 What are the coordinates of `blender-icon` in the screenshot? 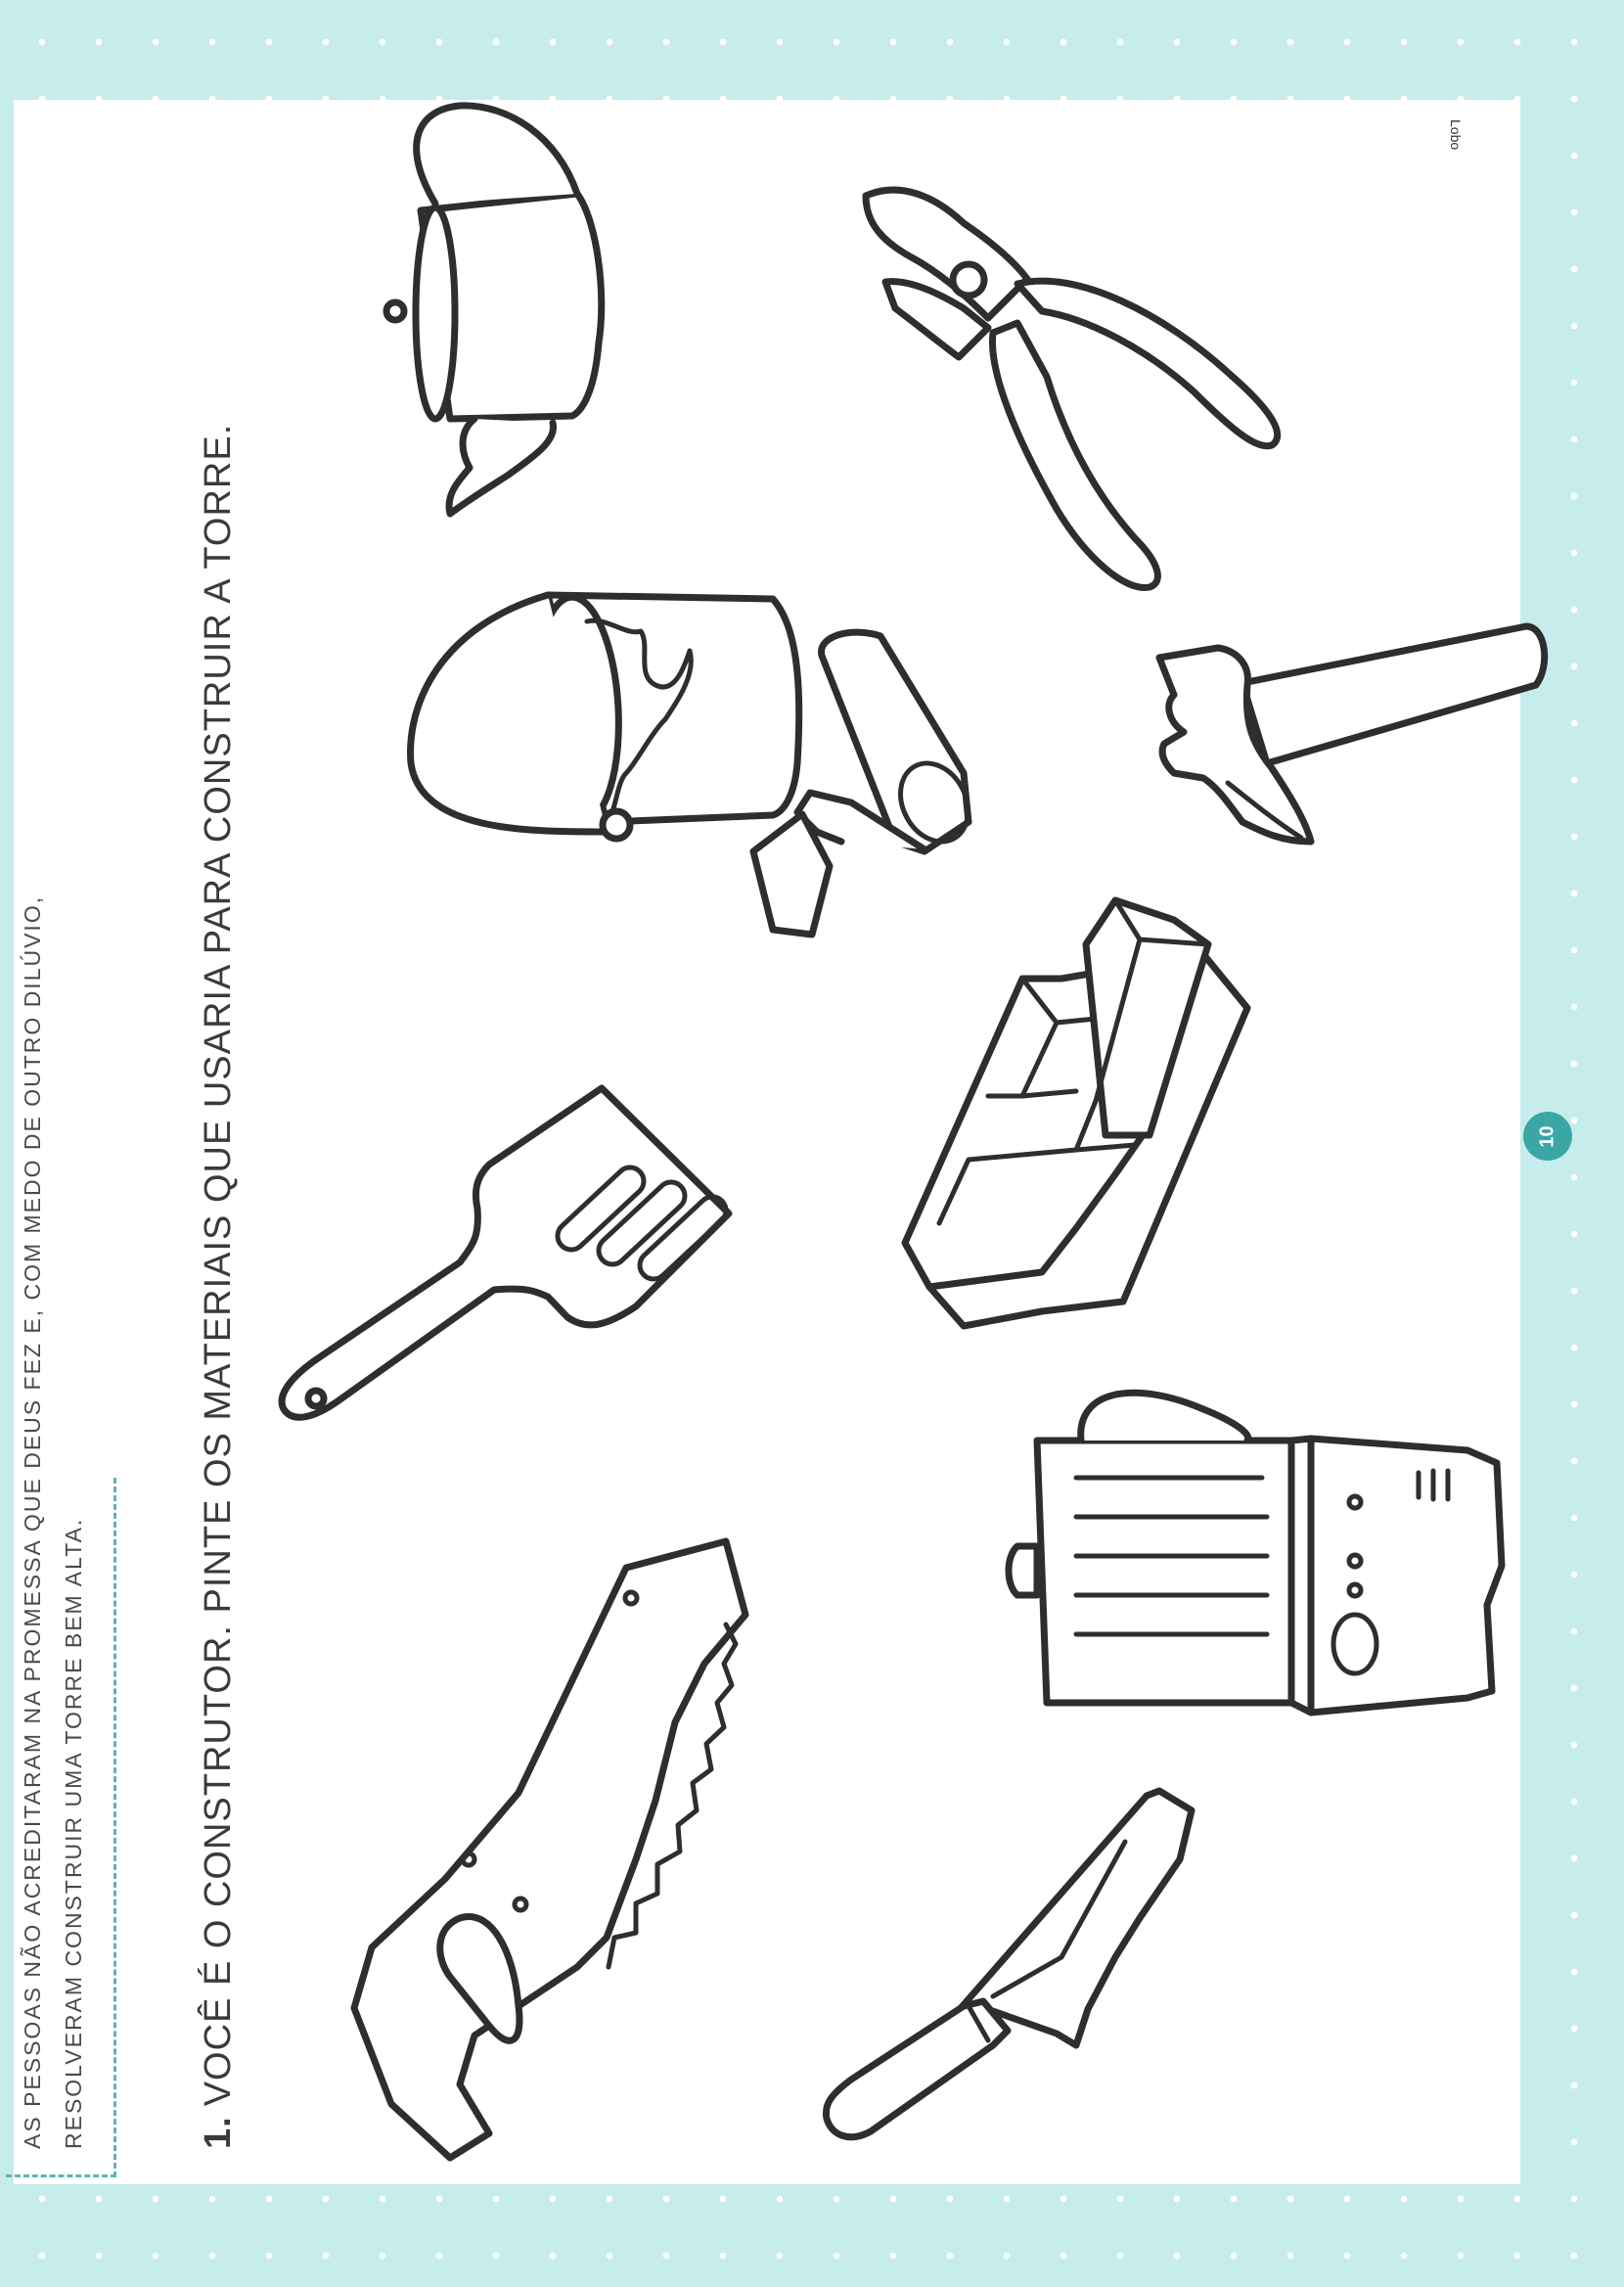 It's located at (1255, 1552).